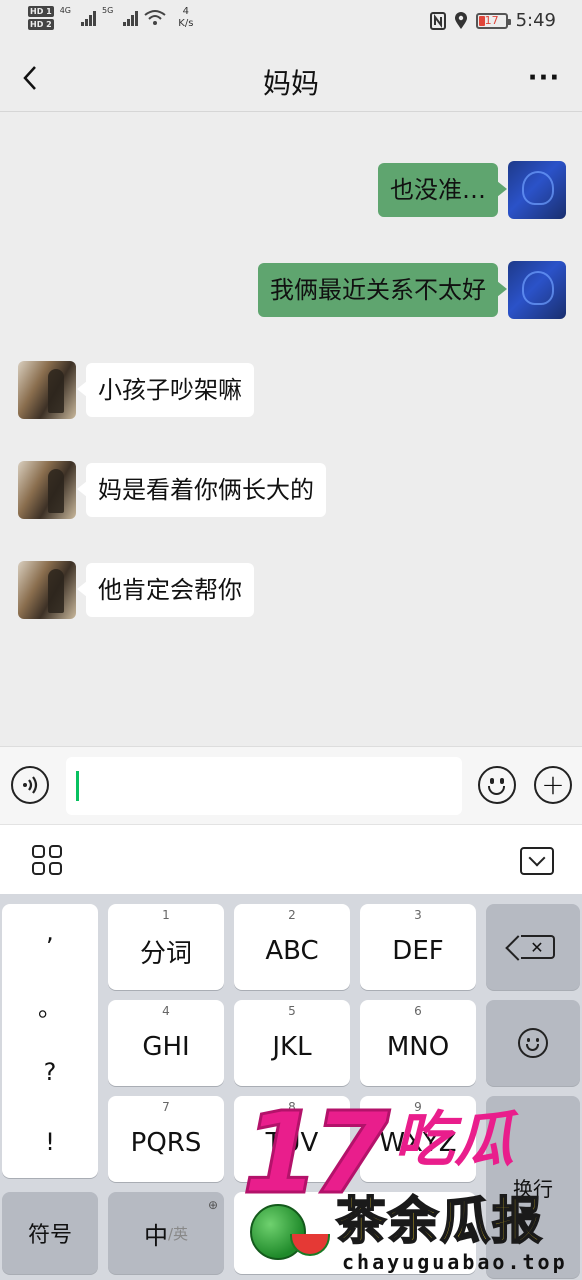 This screenshot has width=582, height=1280. What do you see at coordinates (497, 785) in the screenshot?
I see `emoji-button` at bounding box center [497, 785].